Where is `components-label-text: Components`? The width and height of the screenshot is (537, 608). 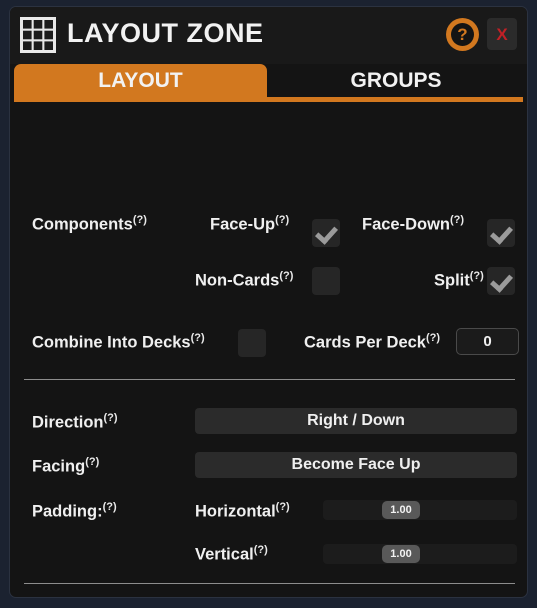 components-label-text: Components is located at coordinates (82, 224).